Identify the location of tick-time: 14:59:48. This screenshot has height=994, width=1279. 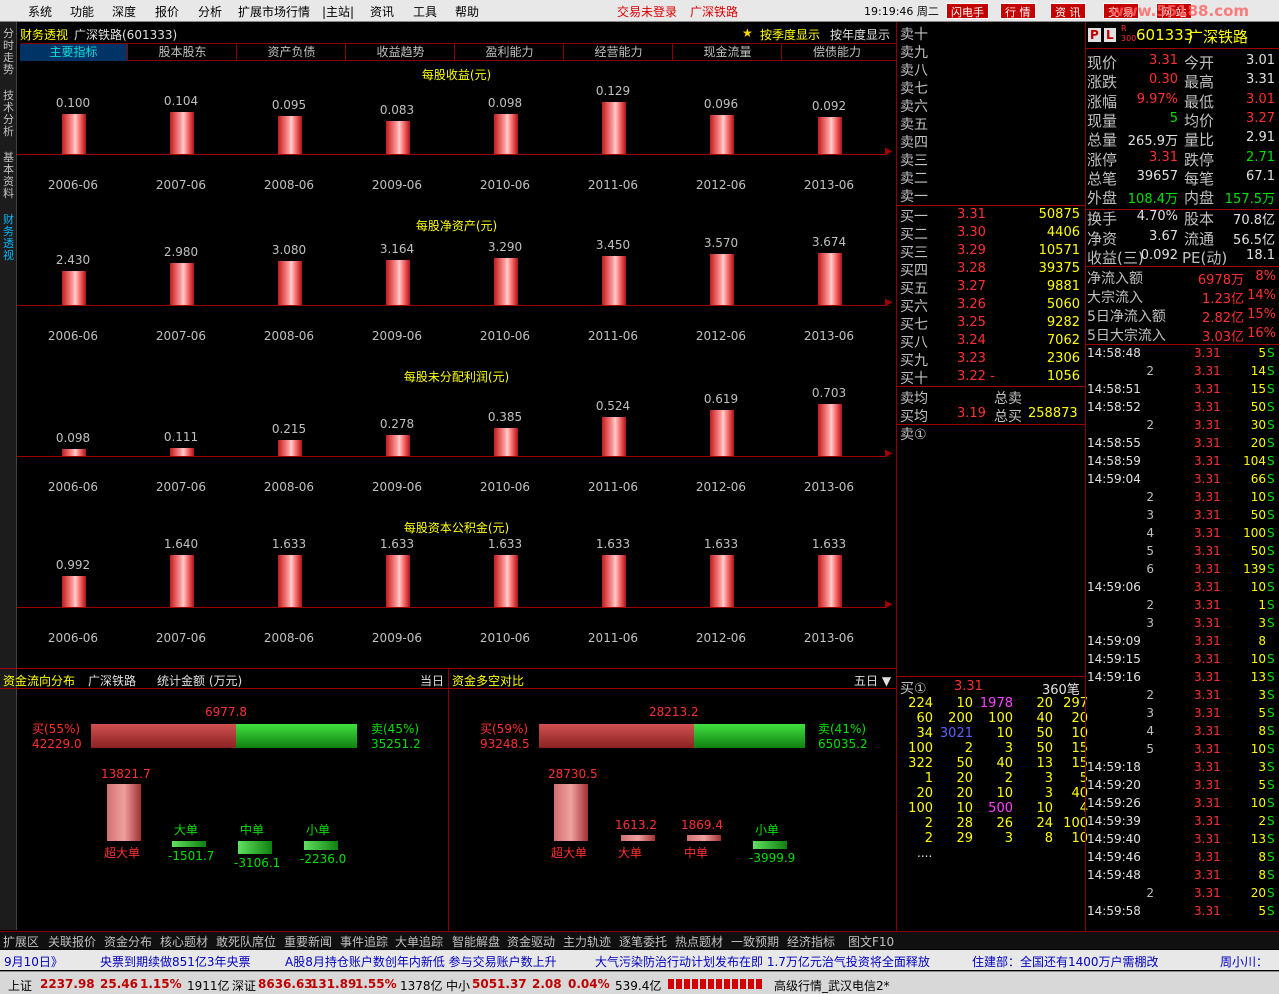
(1114, 875).